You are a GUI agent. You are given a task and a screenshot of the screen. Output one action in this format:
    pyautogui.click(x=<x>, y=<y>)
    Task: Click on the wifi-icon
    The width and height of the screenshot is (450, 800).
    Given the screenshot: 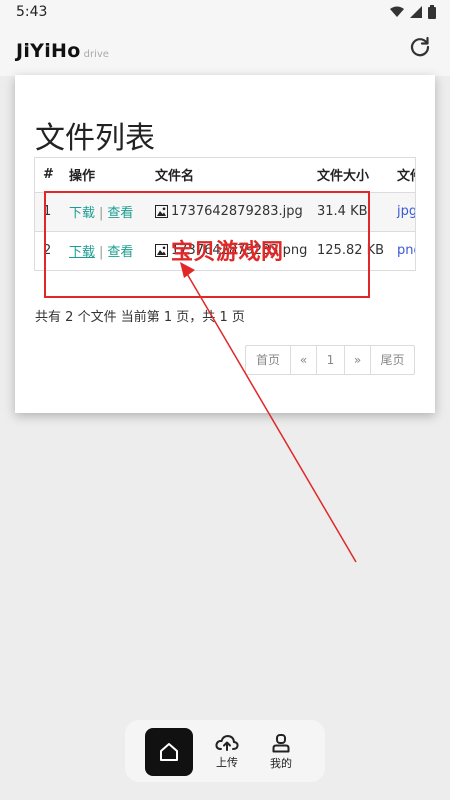 What is the action you would take?
    pyautogui.click(x=397, y=11)
    